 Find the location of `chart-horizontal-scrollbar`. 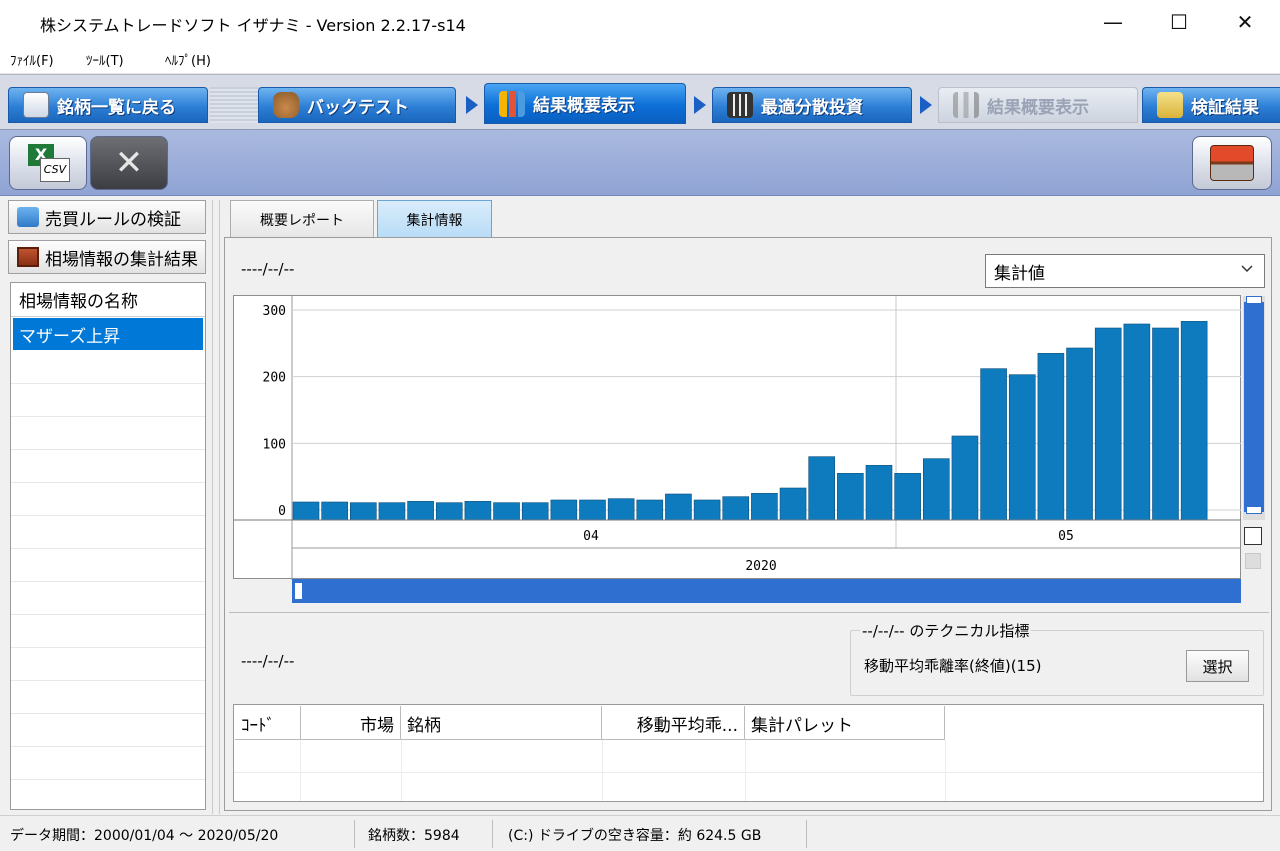

chart-horizontal-scrollbar is located at coordinates (766, 591).